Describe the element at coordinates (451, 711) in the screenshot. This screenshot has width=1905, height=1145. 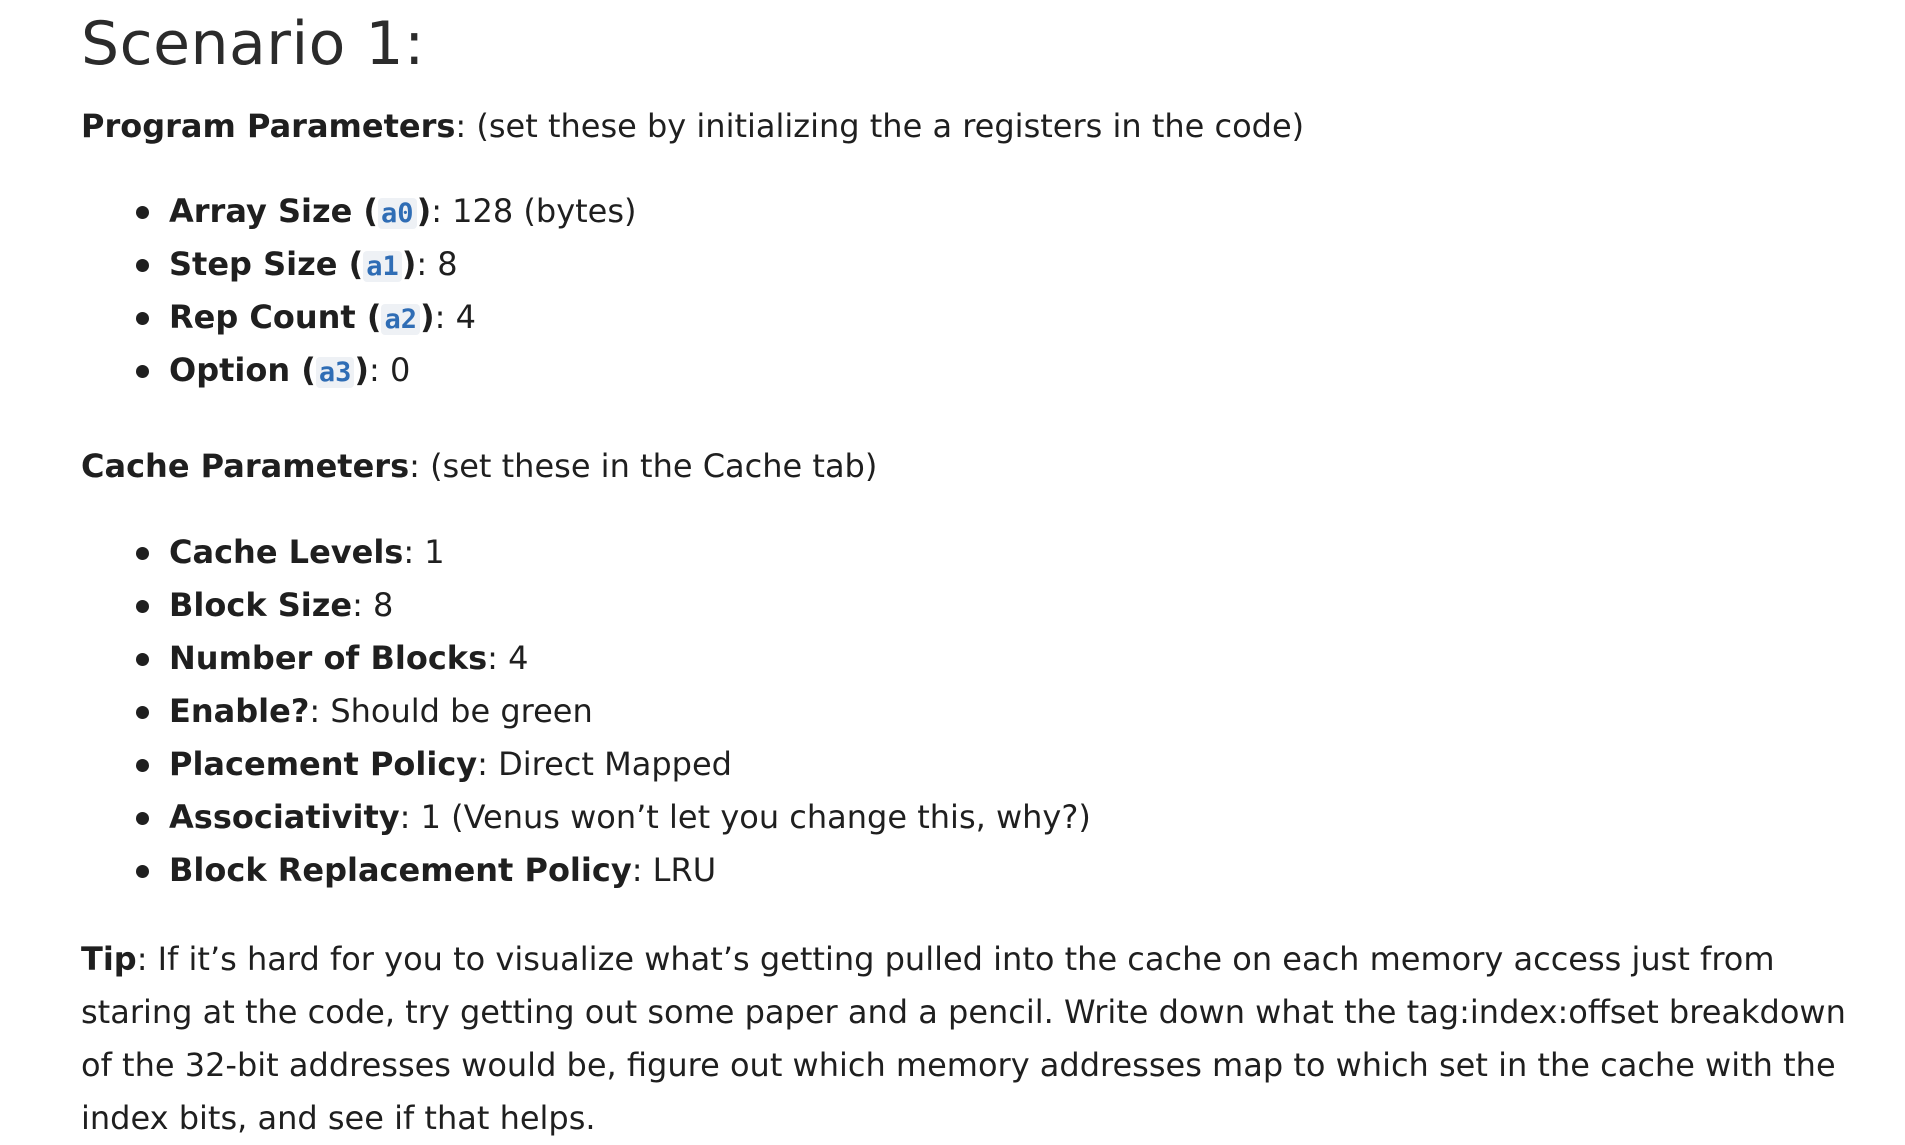
I see `param-value: : Should be green` at that location.